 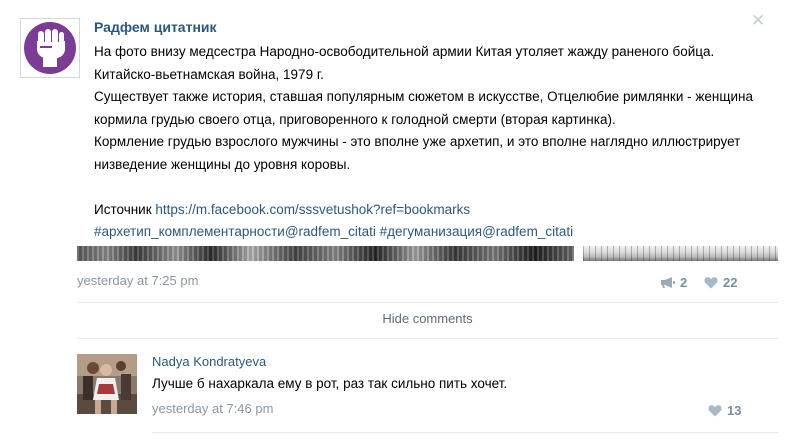 What do you see at coordinates (730, 282) in the screenshot?
I see `like-count: 22` at bounding box center [730, 282].